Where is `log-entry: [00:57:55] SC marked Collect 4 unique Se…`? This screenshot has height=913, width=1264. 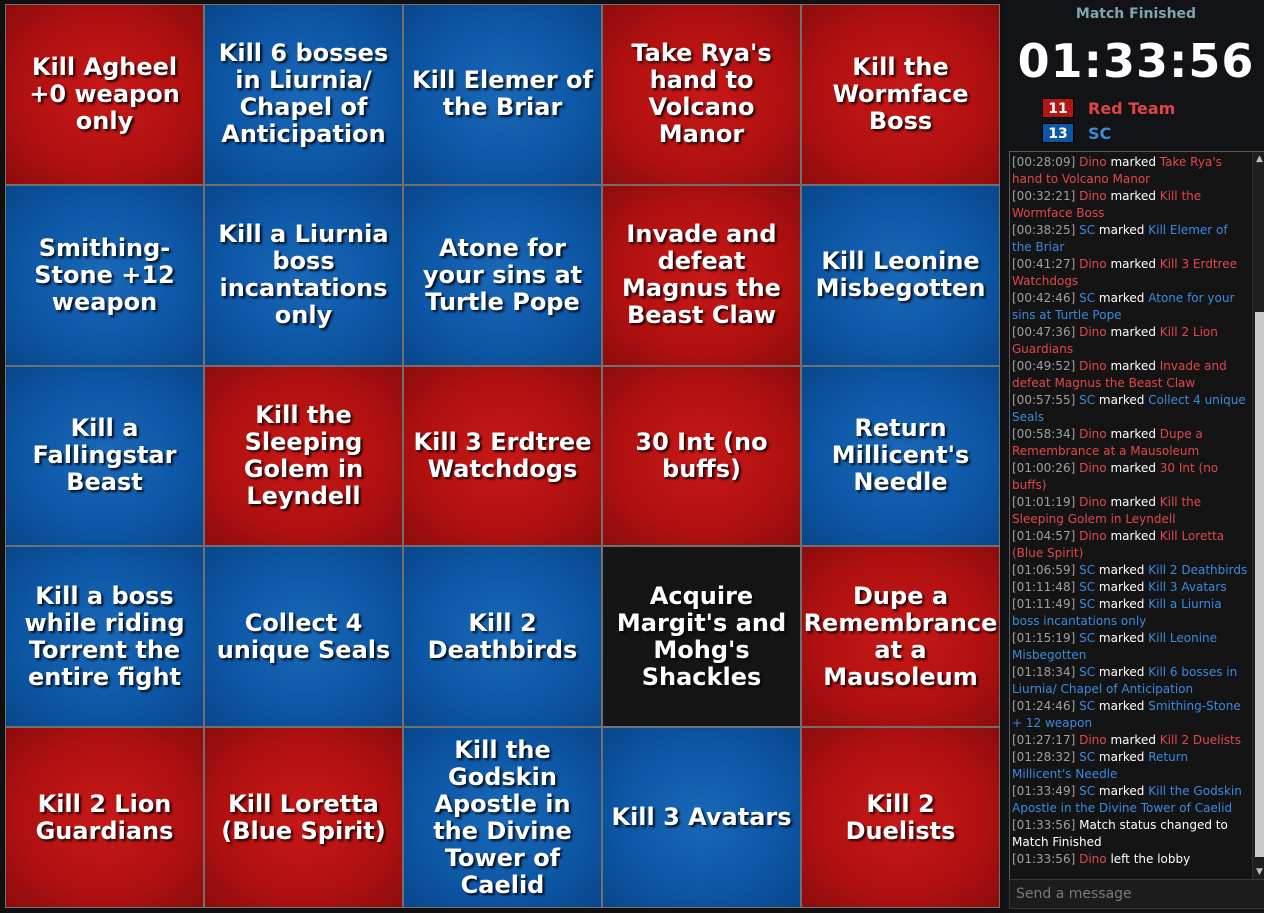
log-entry: [00:57:55] SC marked Collect 4 unique Se… is located at coordinates (1131, 409).